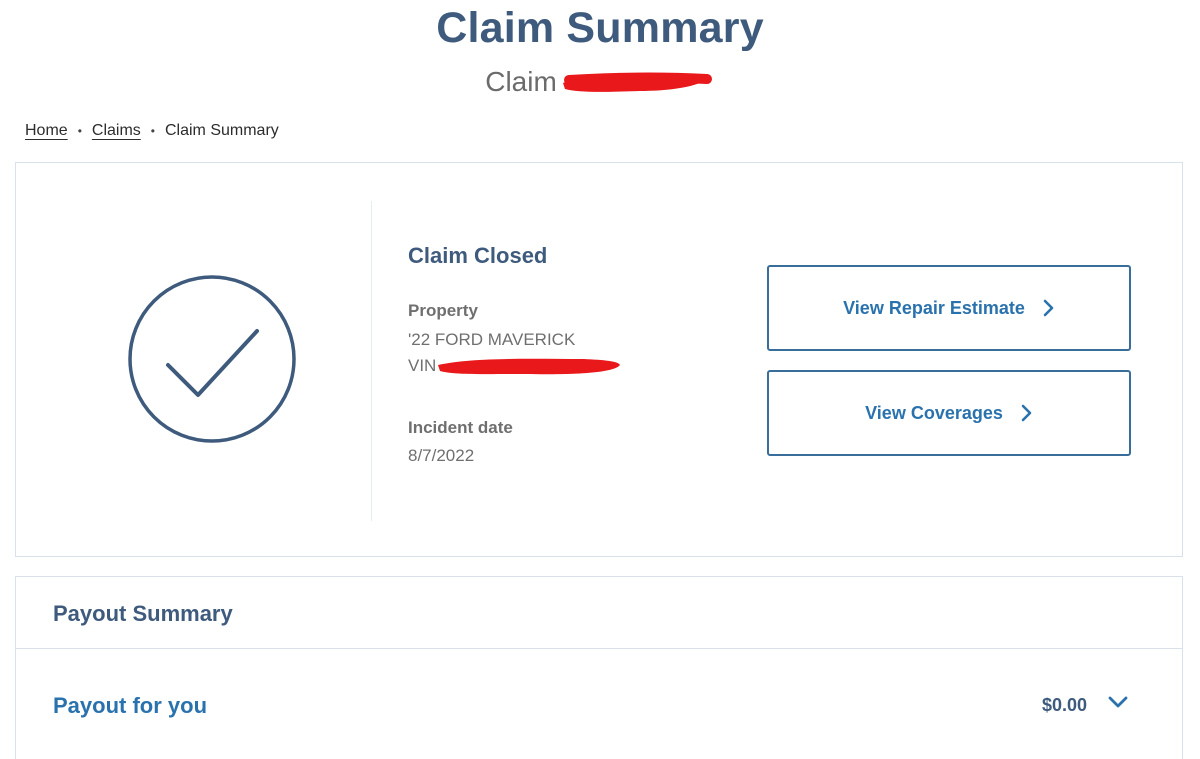 This screenshot has width=1200, height=759. I want to click on incident-date-label: Incident date, so click(460, 427).